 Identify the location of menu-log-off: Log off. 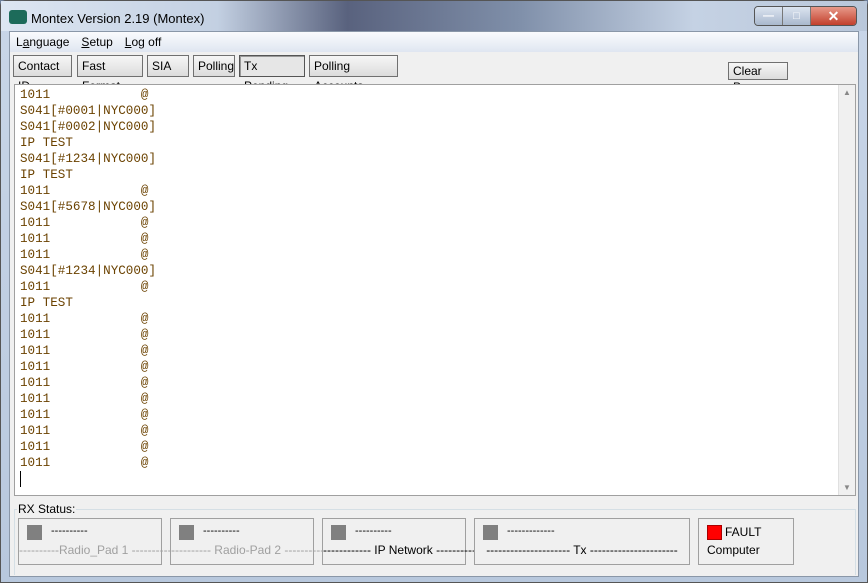
(143, 42).